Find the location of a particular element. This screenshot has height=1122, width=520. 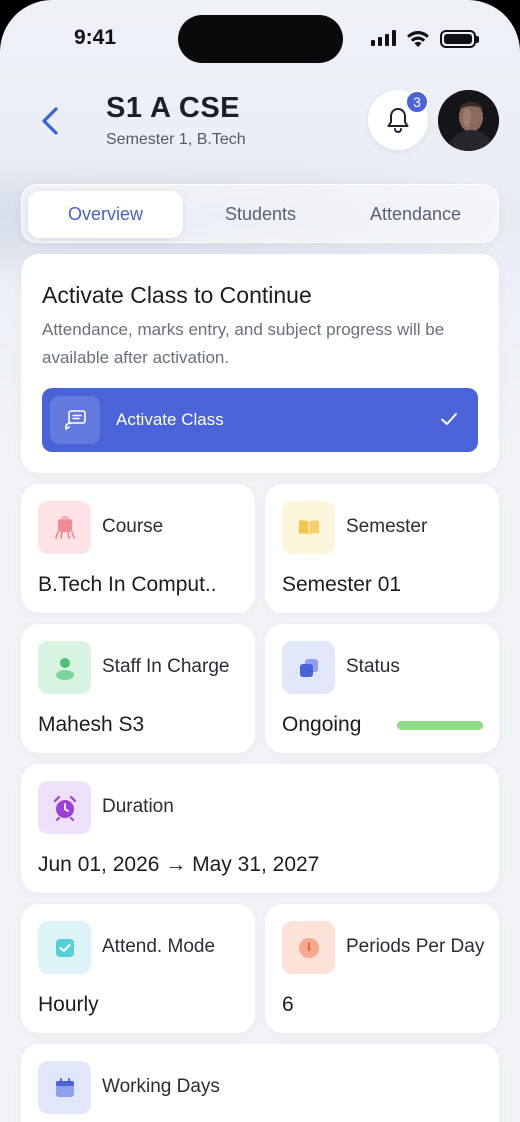

alarm-clock-icon is located at coordinates (64, 807).